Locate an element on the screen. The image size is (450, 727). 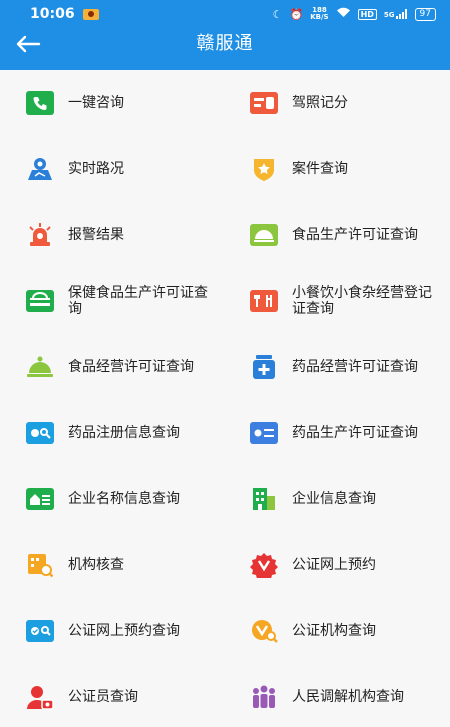
service-label: 驾照记分 is located at coordinates (320, 103).